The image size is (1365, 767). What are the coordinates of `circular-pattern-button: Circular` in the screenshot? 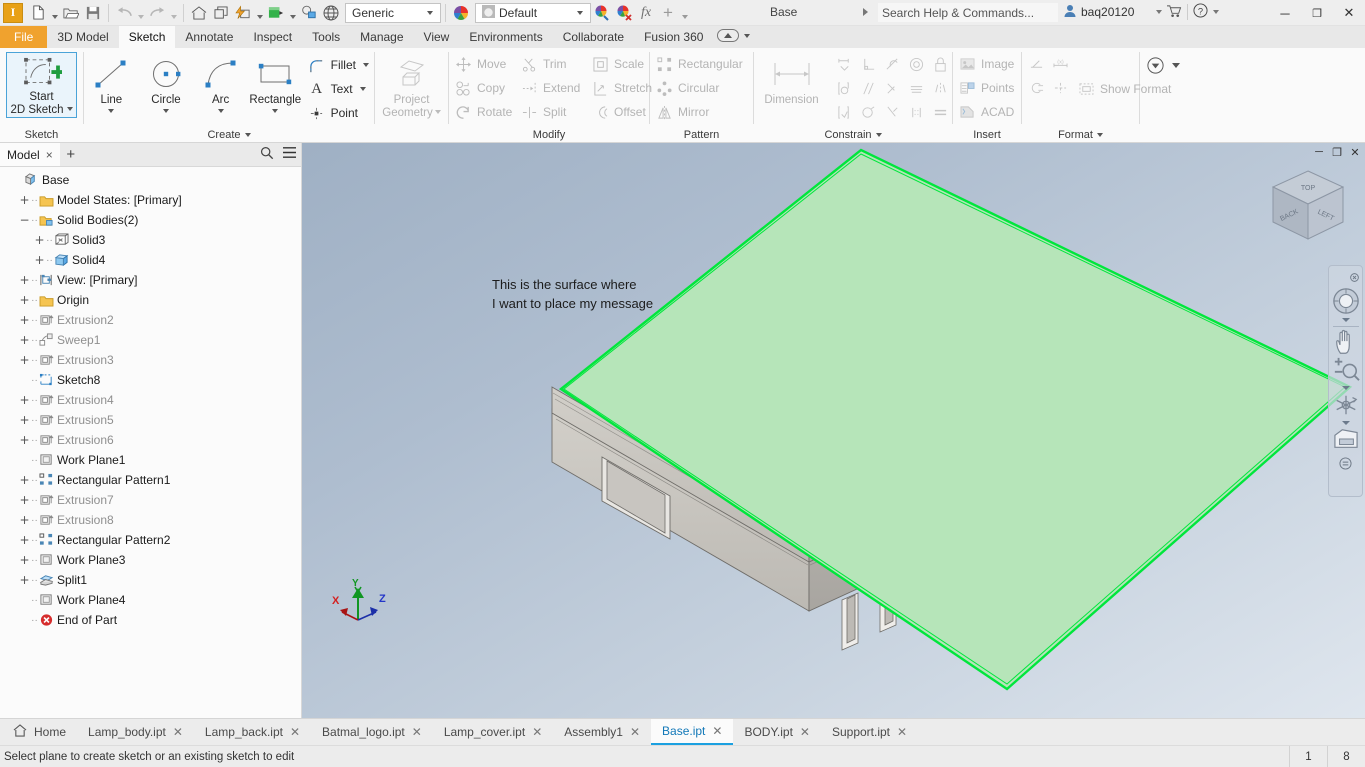 It's located at (699, 88).